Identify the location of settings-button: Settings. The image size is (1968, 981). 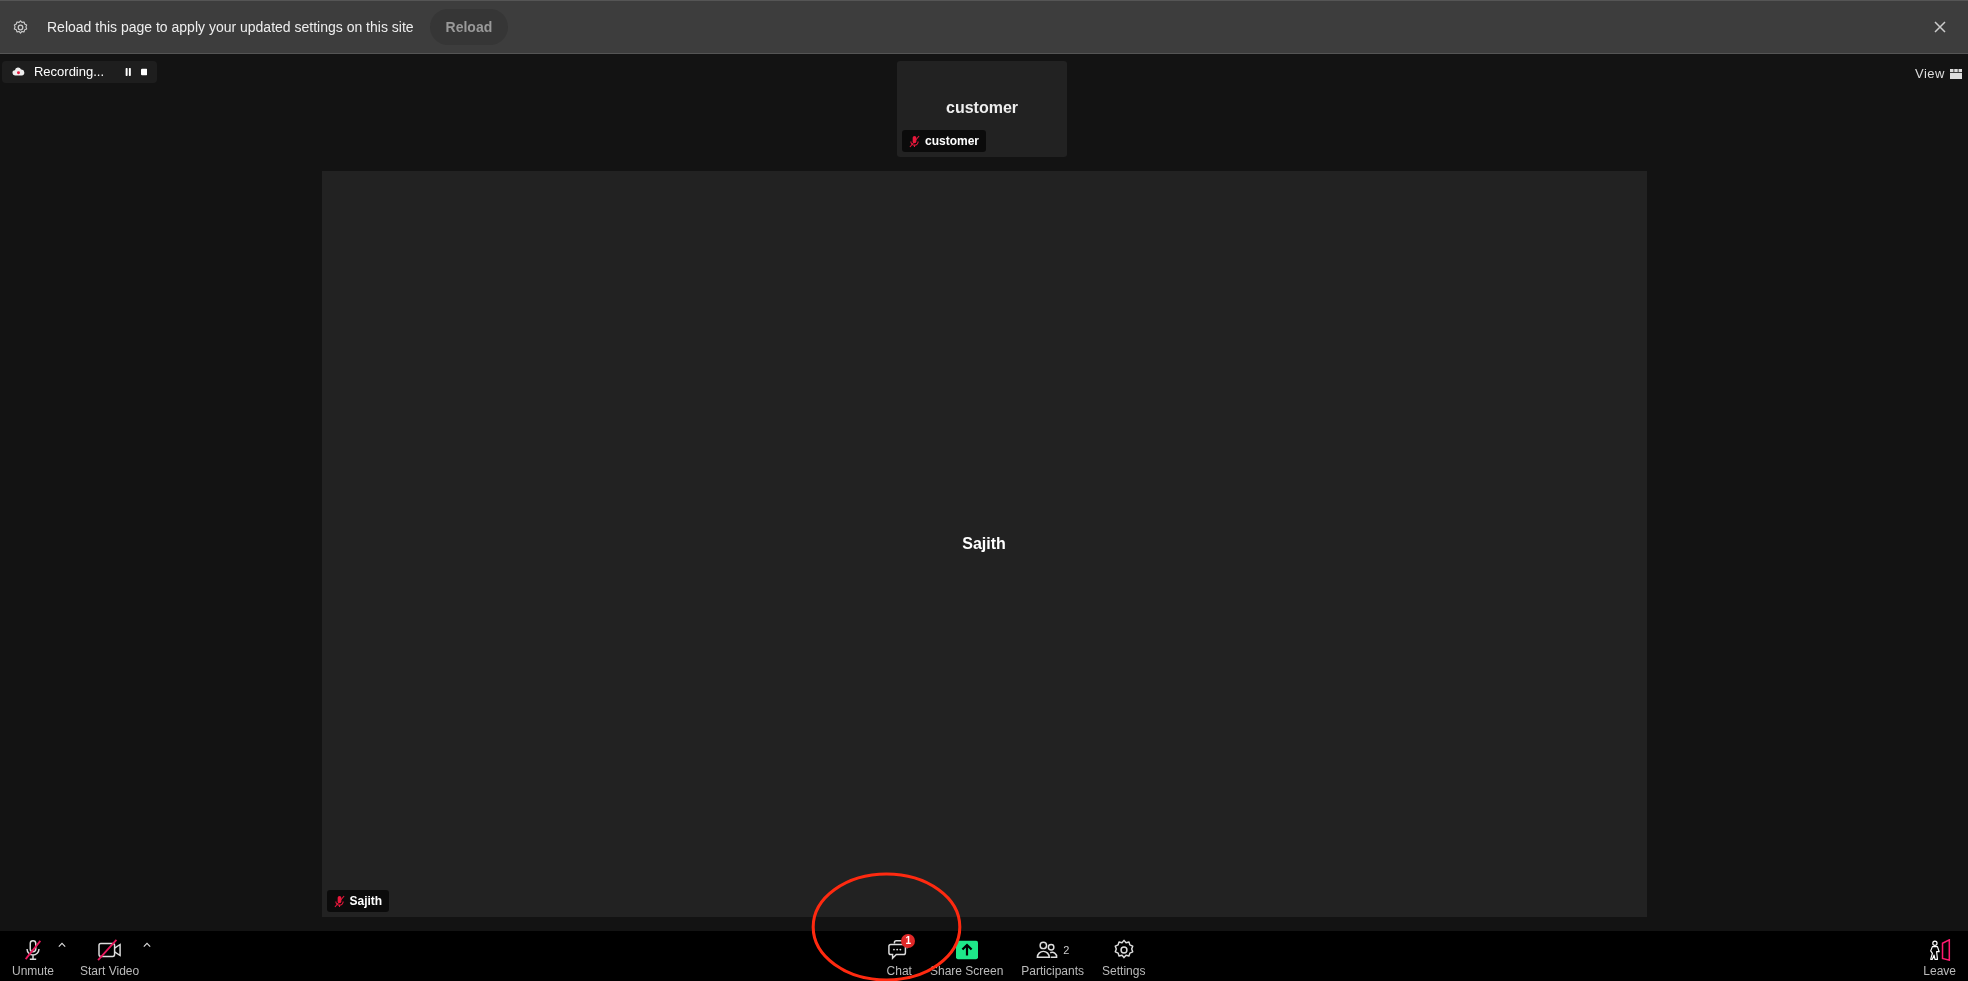
(1124, 956).